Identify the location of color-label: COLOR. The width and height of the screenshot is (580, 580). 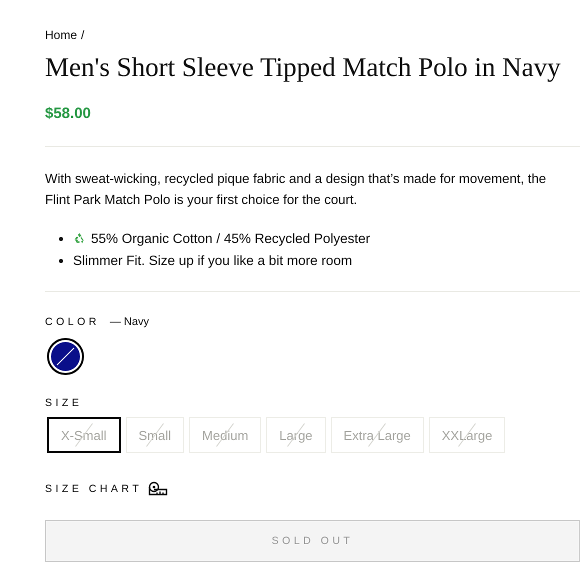
(72, 322).